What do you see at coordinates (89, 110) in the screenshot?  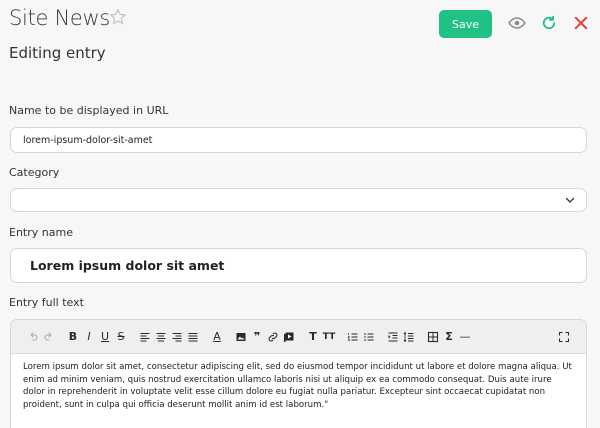 I see `url-label: Name to be displayed in URL` at bounding box center [89, 110].